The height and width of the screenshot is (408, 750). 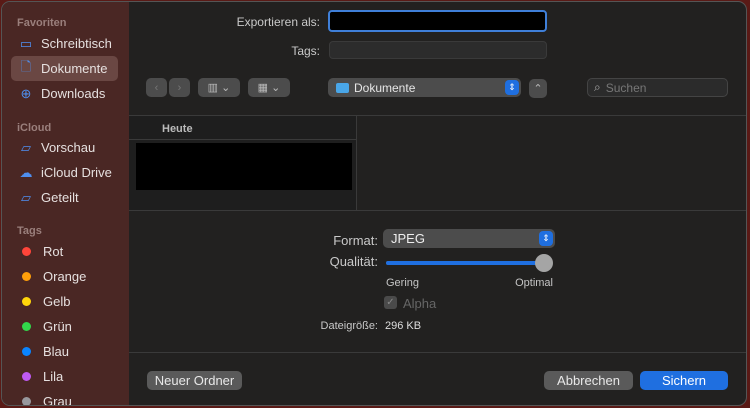 I want to click on cloud-icon: ☁, so click(x=26, y=172).